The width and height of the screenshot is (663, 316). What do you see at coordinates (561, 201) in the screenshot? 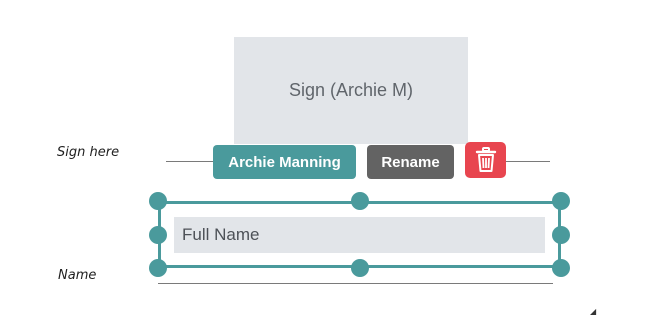
I see `resize-handle-top-right` at bounding box center [561, 201].